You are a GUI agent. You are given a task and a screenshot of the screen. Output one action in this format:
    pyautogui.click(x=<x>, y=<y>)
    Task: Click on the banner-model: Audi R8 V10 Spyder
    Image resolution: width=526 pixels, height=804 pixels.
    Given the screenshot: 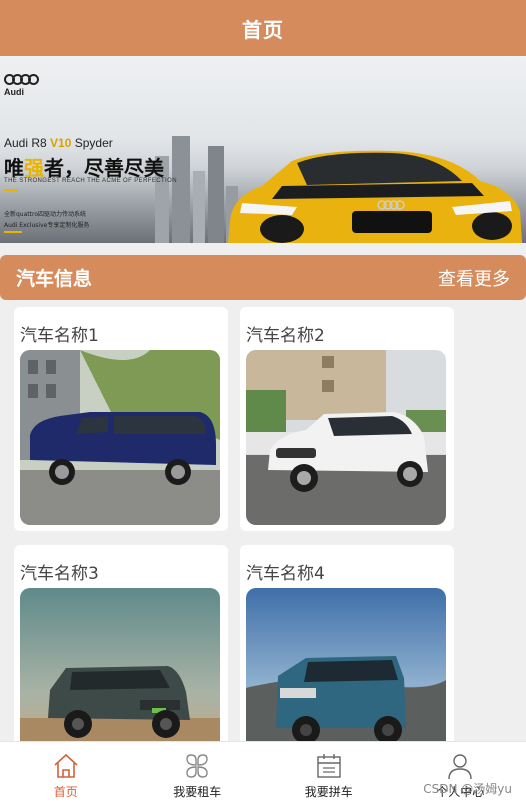 What is the action you would take?
    pyautogui.click(x=58, y=143)
    